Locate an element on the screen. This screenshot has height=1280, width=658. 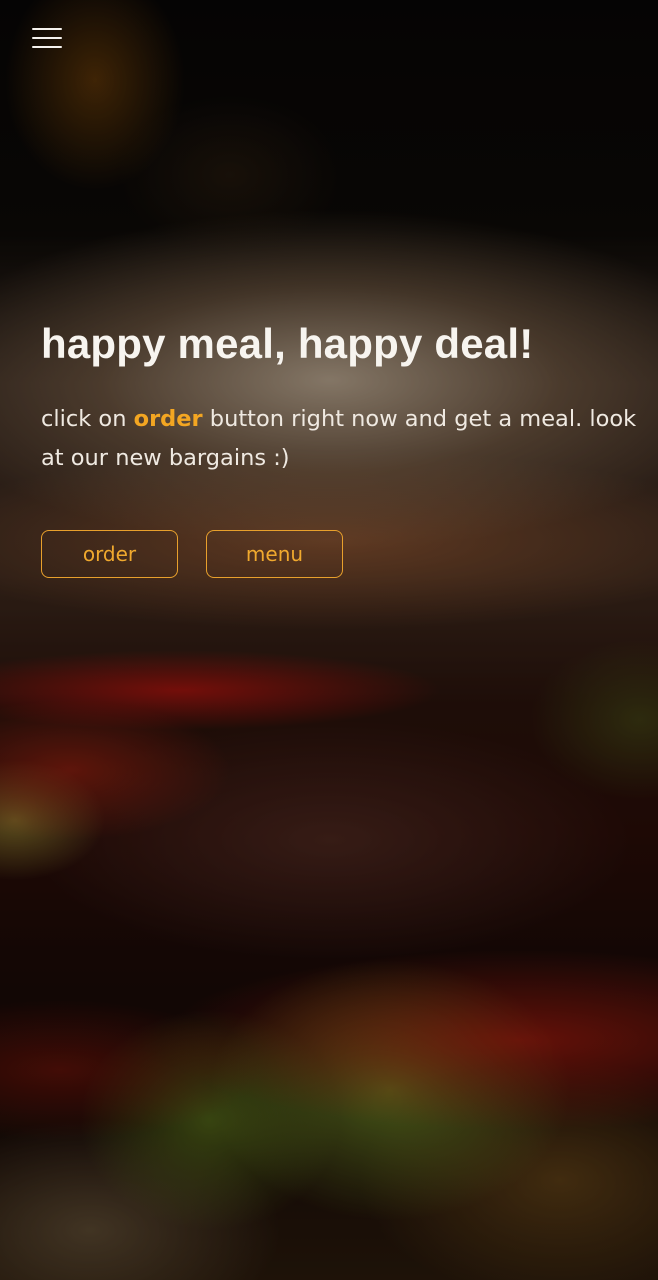
hero-text-before: click on is located at coordinates (87, 419).